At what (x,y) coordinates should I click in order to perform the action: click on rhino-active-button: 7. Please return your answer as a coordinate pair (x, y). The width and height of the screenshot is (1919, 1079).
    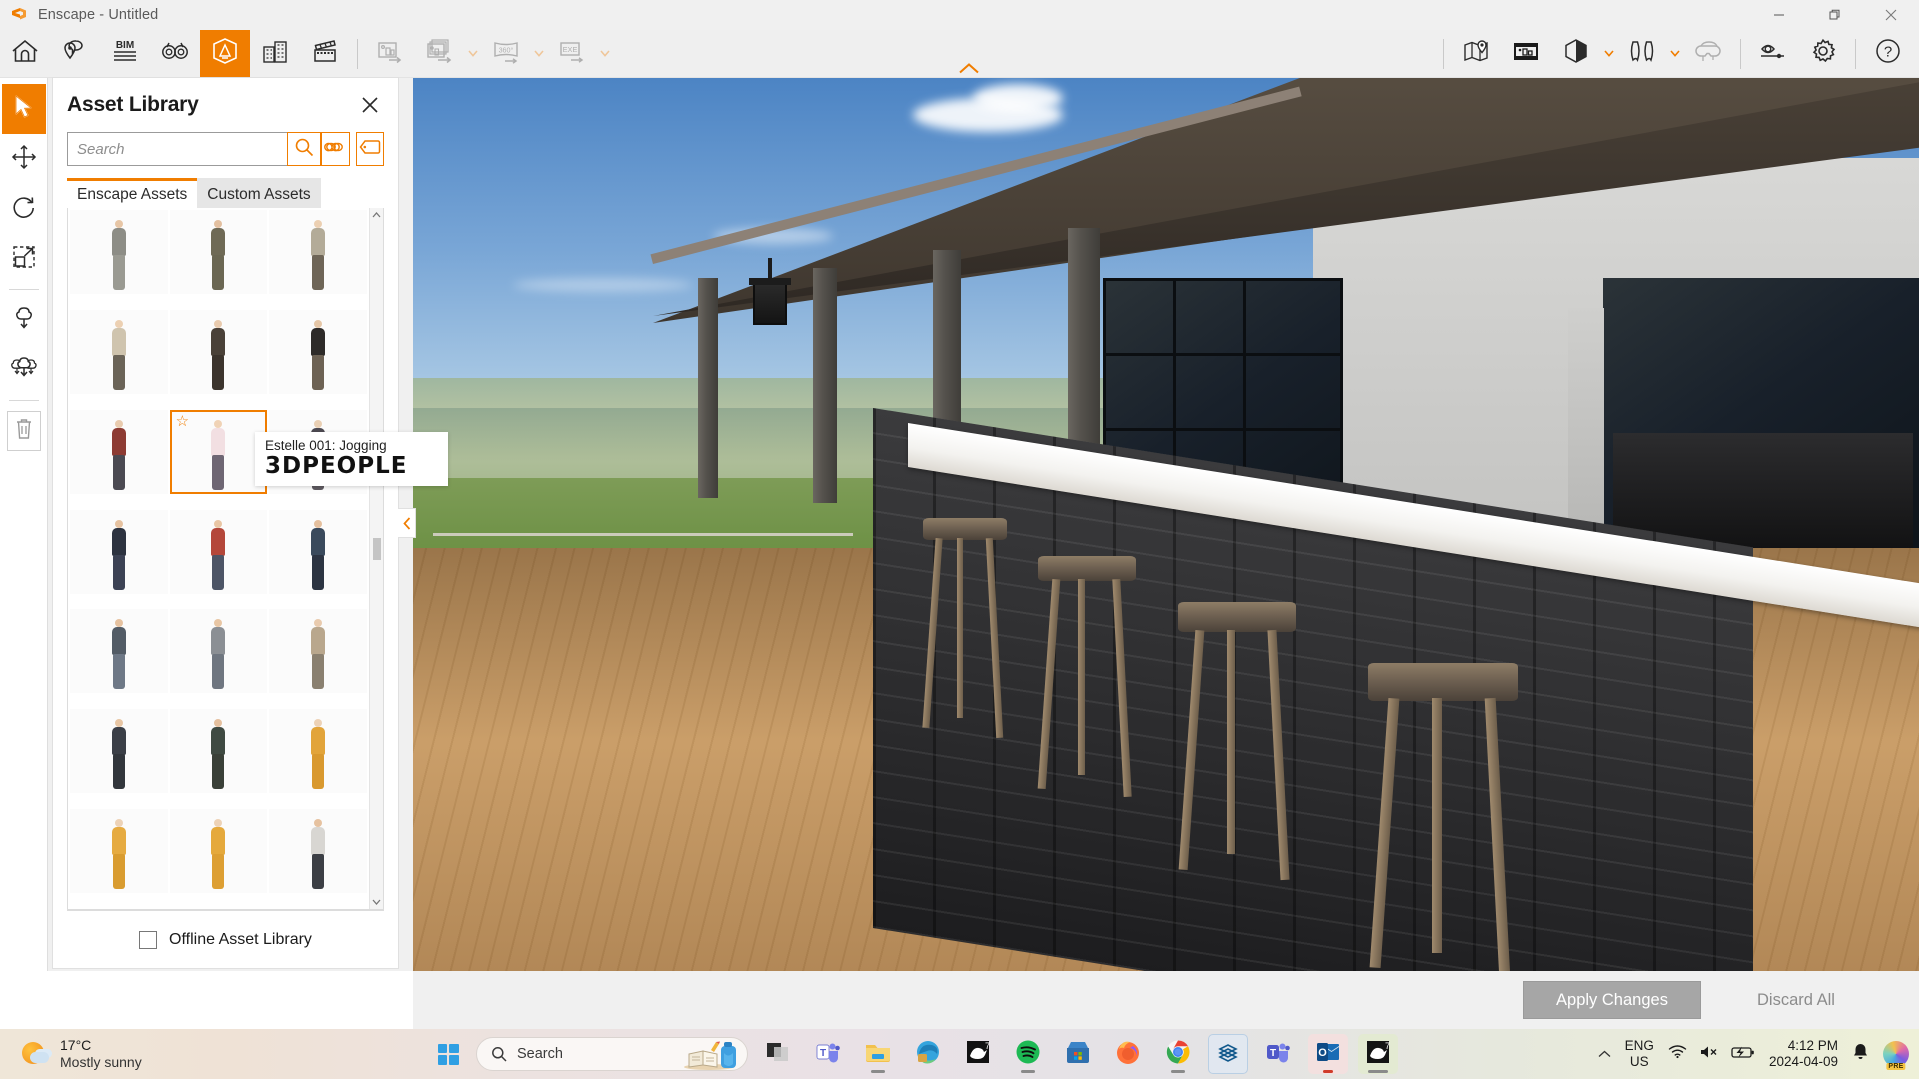
    Looking at the image, I should click on (1378, 1054).